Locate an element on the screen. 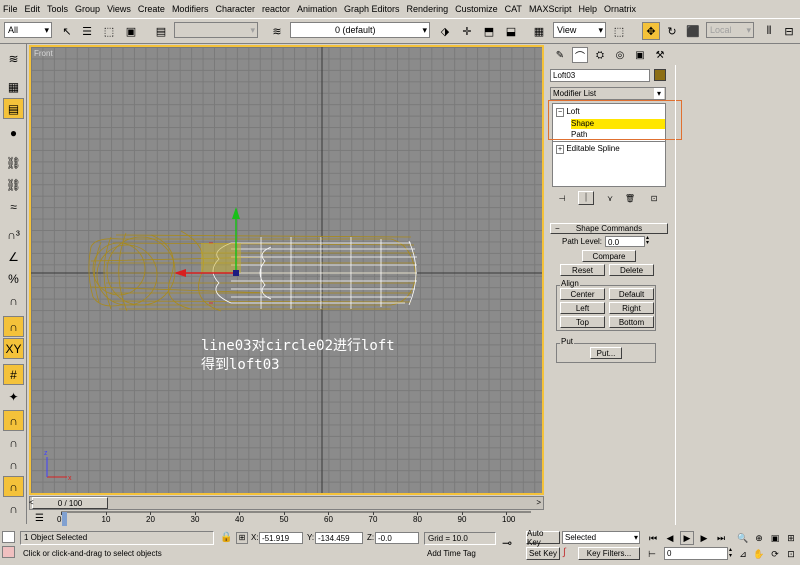 The image size is (800, 565). select-move-icon: ✛ is located at coordinates (467, 31).